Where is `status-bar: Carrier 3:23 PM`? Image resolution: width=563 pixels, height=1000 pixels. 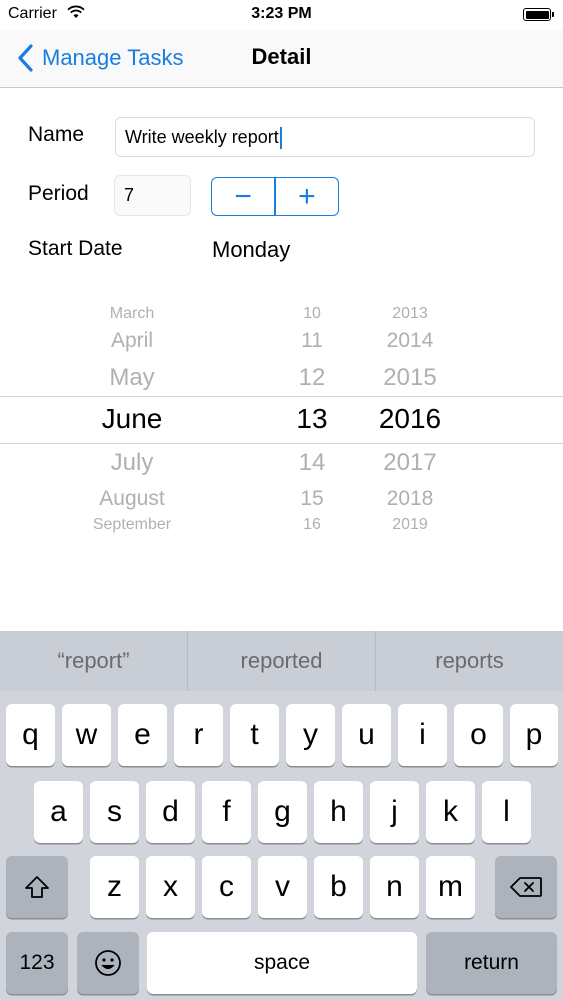 status-bar: Carrier 3:23 PM is located at coordinates (281, 15).